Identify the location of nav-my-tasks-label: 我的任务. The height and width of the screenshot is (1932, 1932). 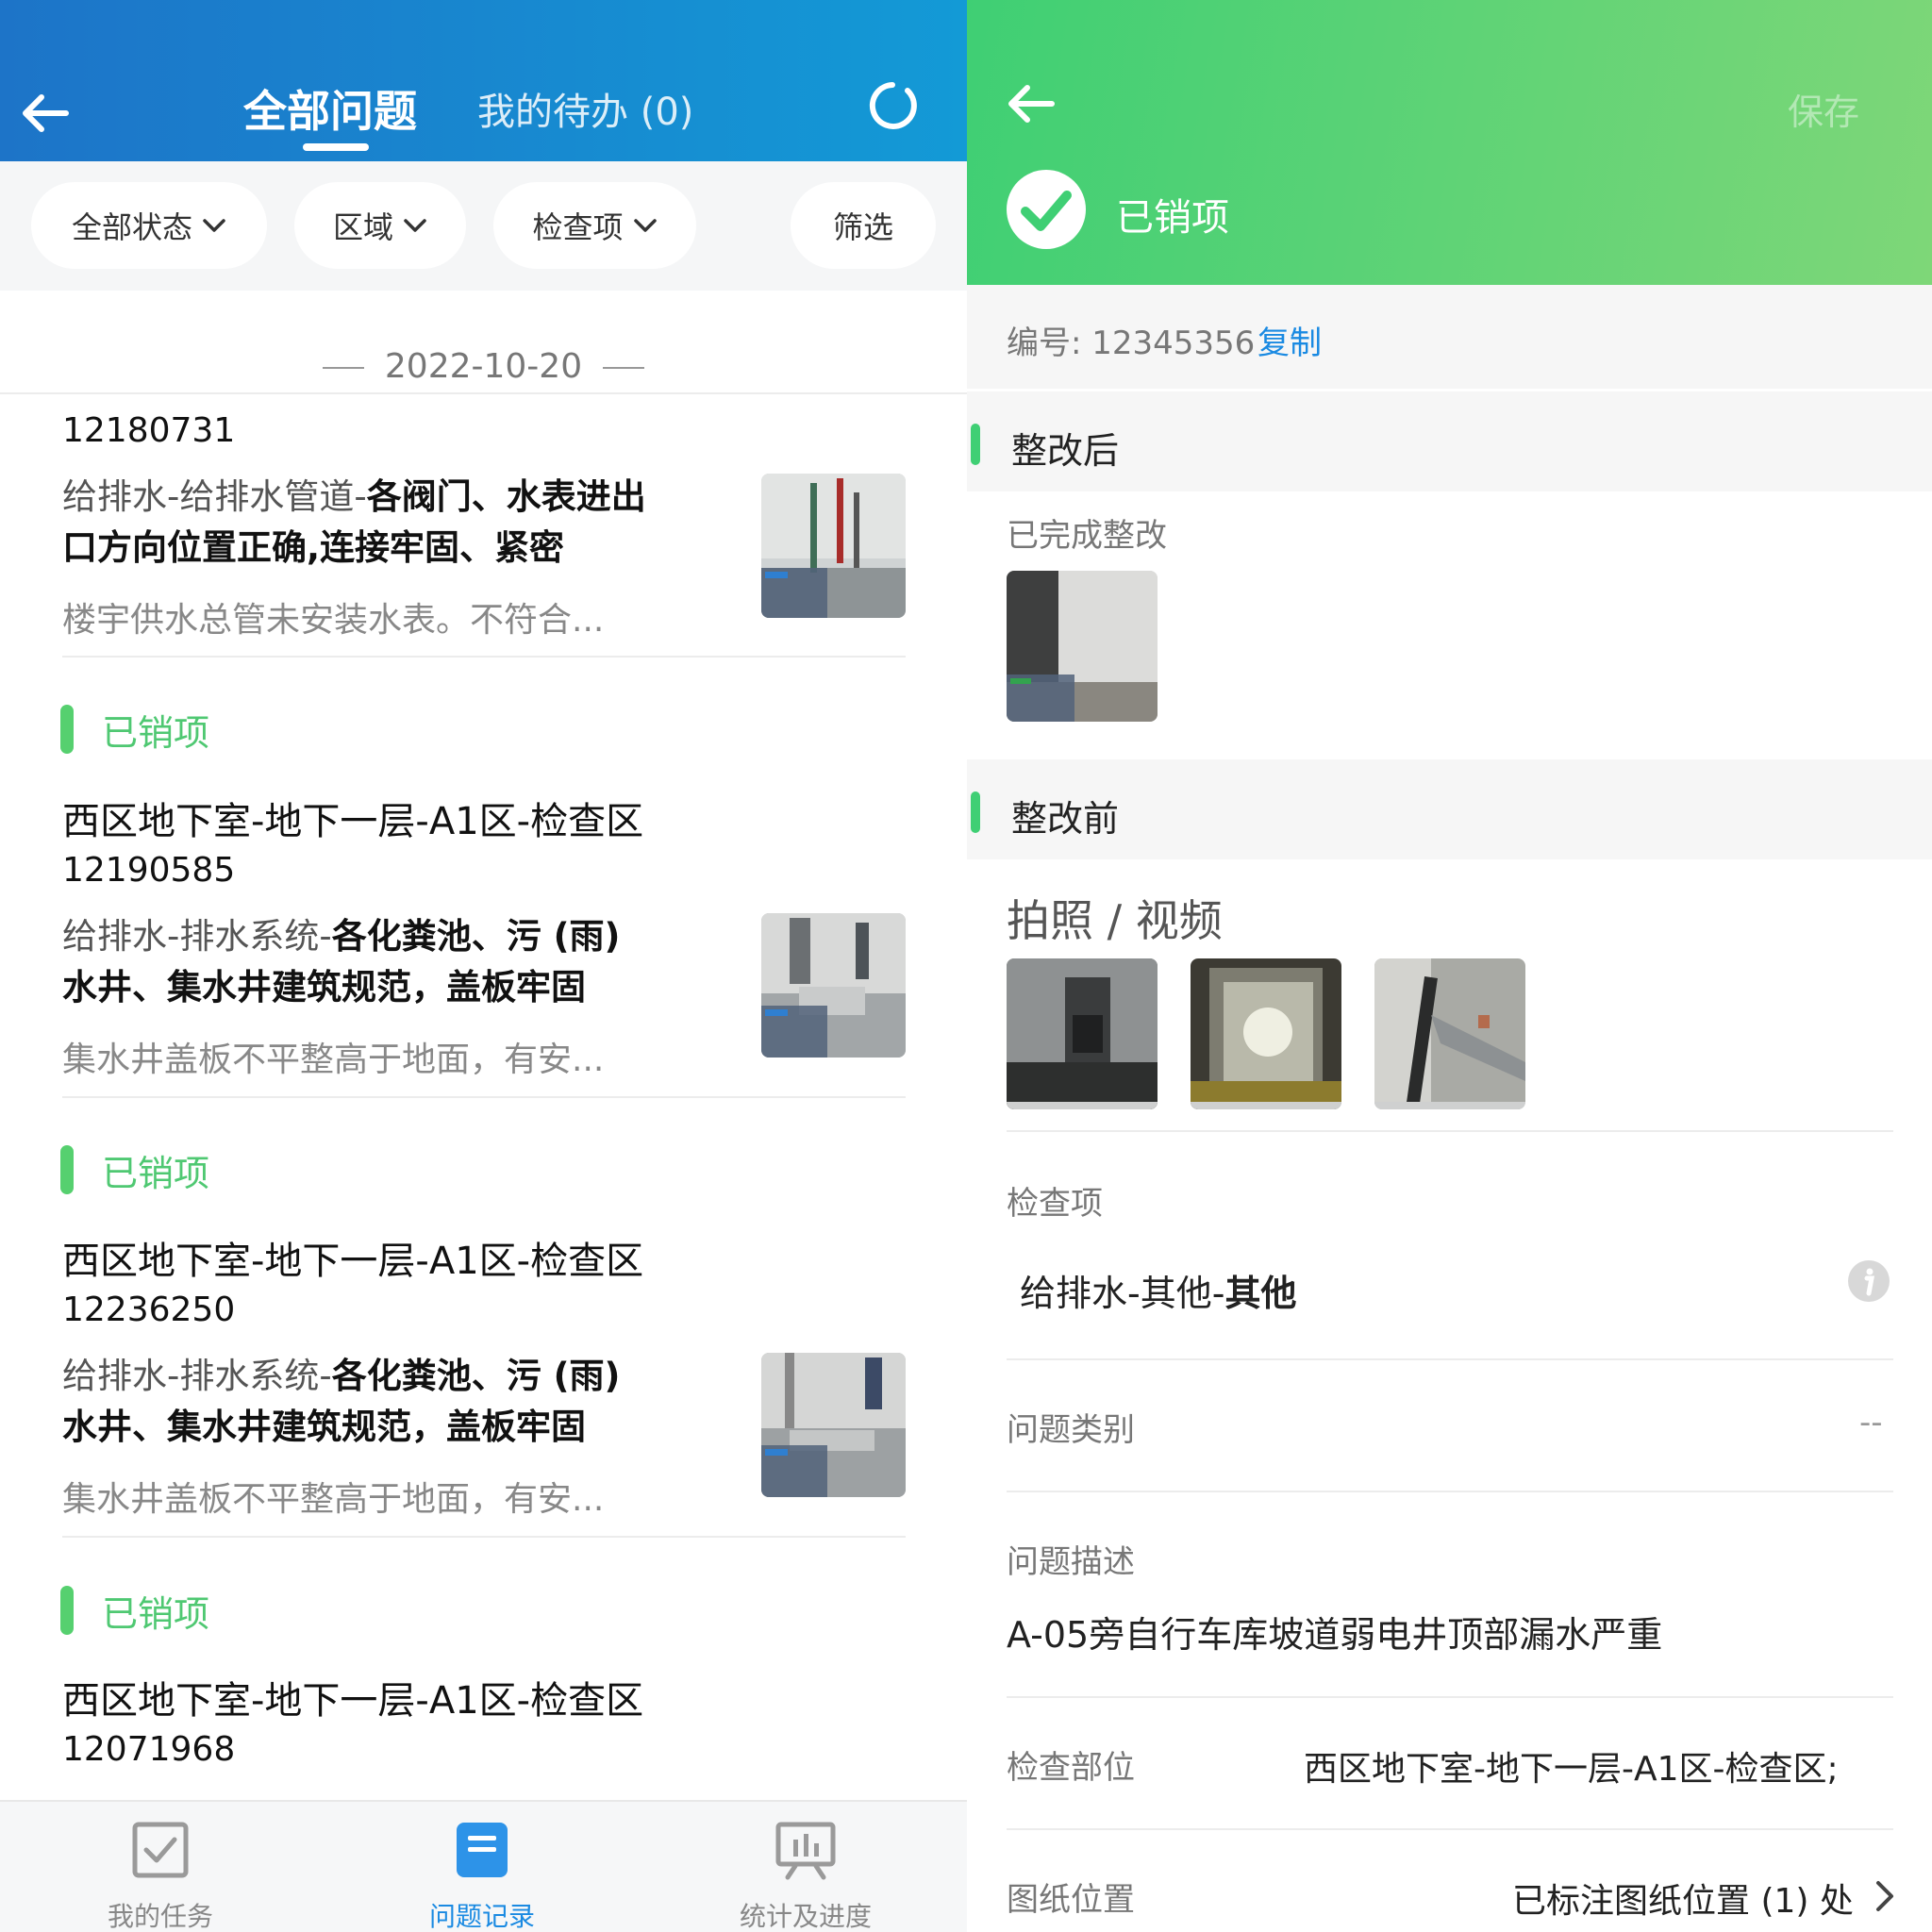
(160, 1917).